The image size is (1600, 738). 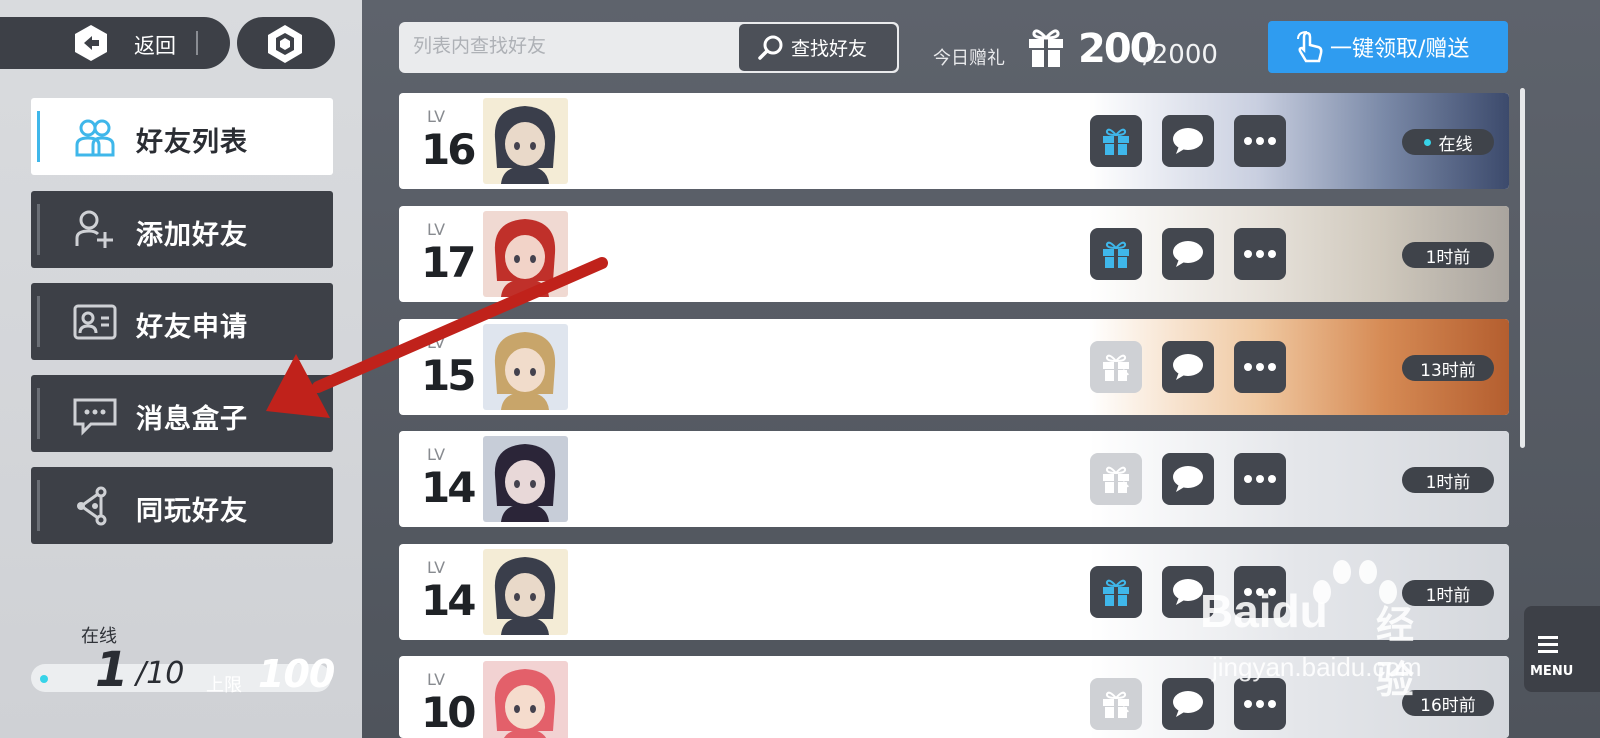 What do you see at coordinates (296, 674) in the screenshot?
I see `limit-value: 100` at bounding box center [296, 674].